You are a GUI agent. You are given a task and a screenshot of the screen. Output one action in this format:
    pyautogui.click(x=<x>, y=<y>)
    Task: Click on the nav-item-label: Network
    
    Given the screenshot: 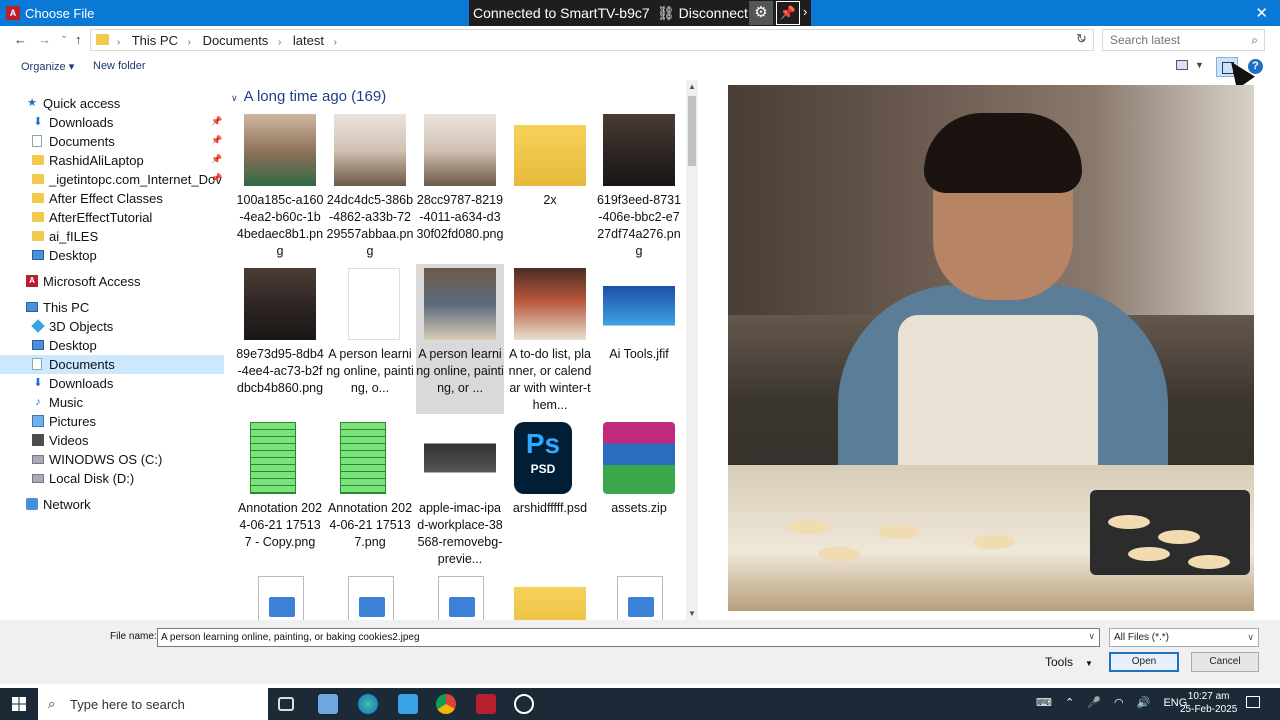 What is the action you would take?
    pyautogui.click(x=67, y=504)
    